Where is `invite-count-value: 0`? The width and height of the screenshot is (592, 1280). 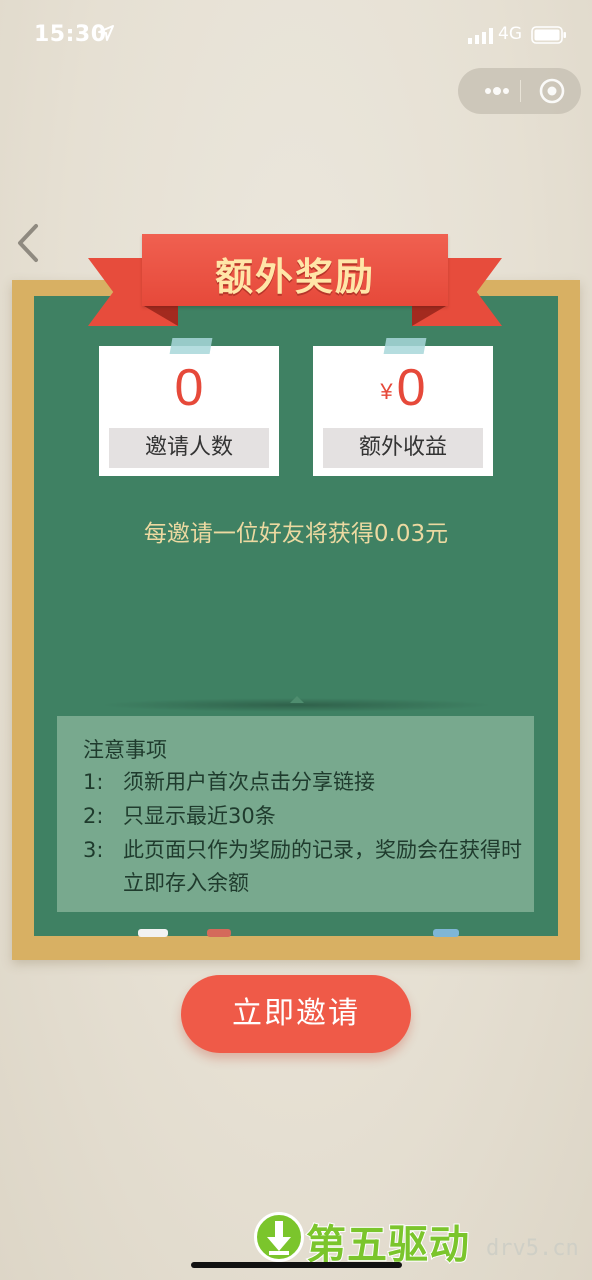 invite-count-value: 0 is located at coordinates (189, 388).